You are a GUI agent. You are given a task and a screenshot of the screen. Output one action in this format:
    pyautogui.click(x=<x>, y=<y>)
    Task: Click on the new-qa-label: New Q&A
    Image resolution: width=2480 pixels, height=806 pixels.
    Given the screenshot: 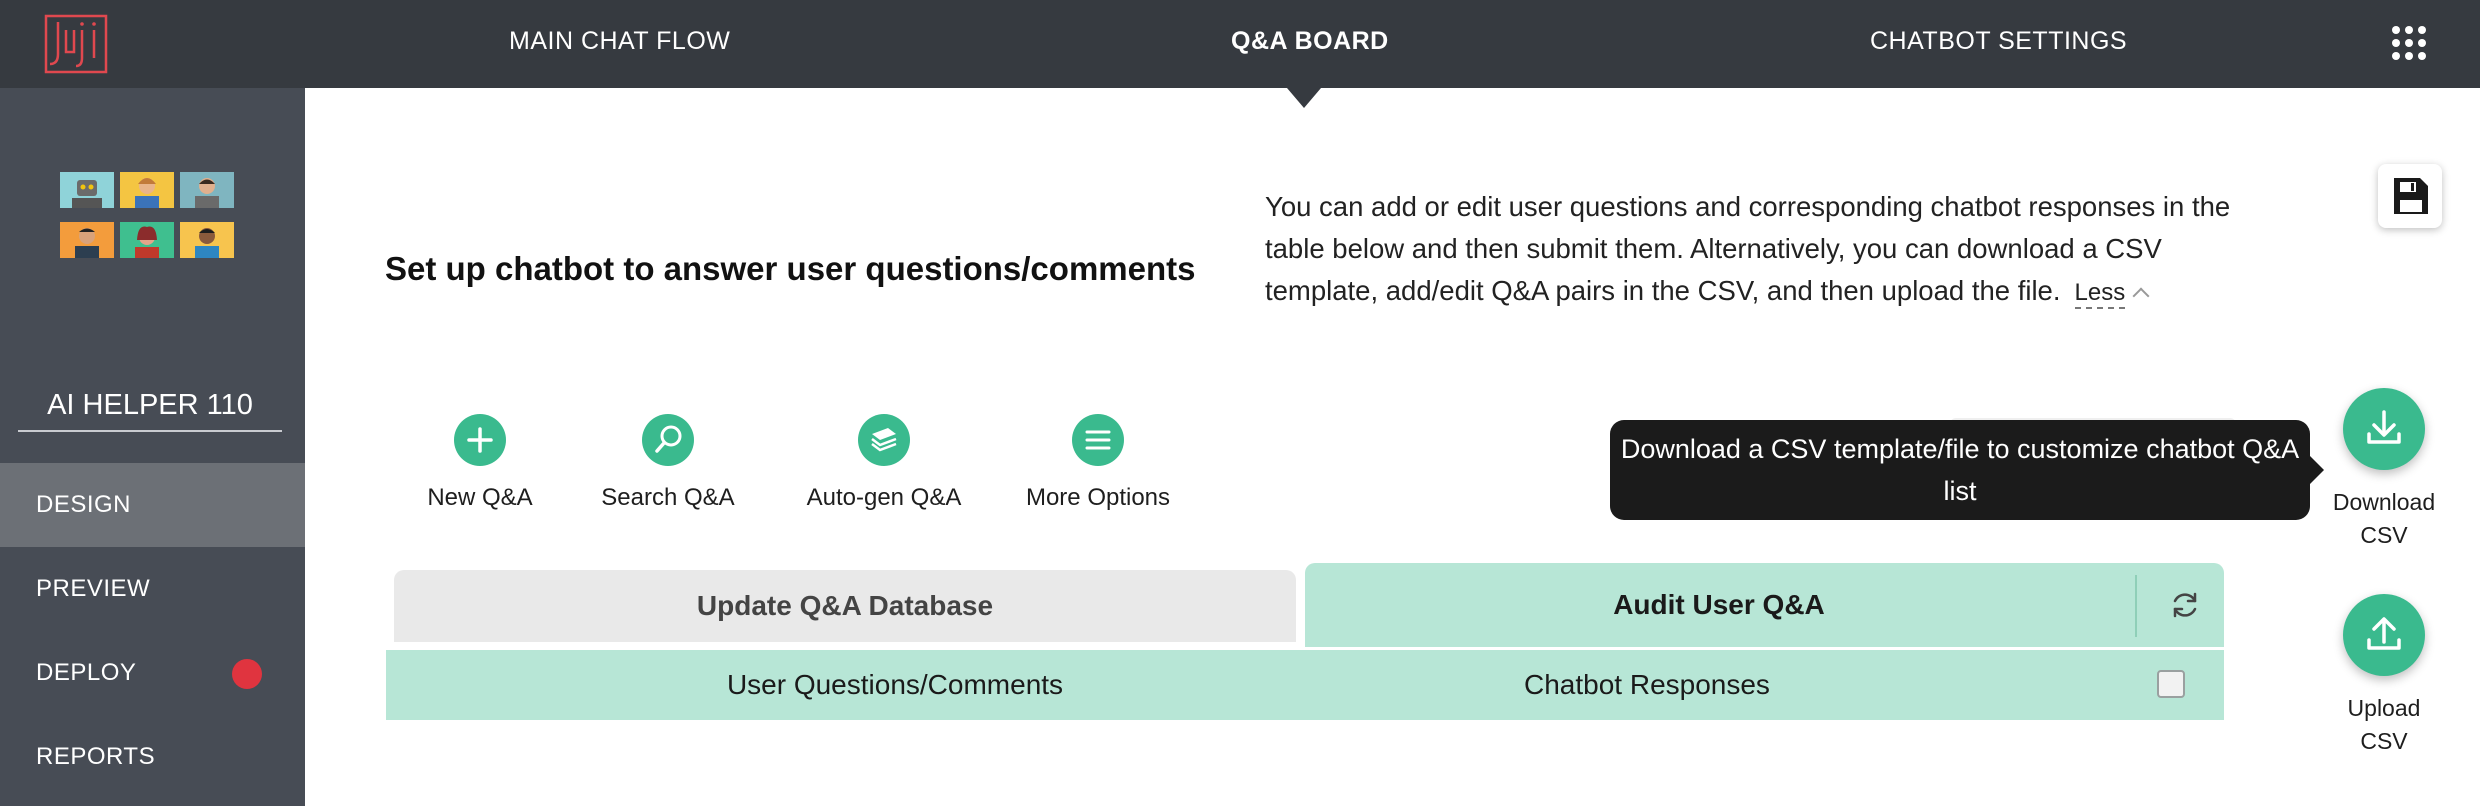 What is the action you would take?
    pyautogui.click(x=480, y=497)
    